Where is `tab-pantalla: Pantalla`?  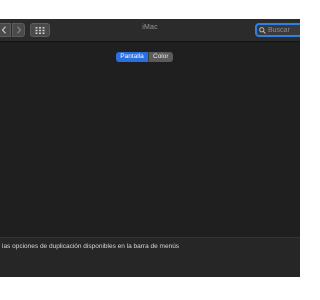 tab-pantalla: Pantalla is located at coordinates (132, 57).